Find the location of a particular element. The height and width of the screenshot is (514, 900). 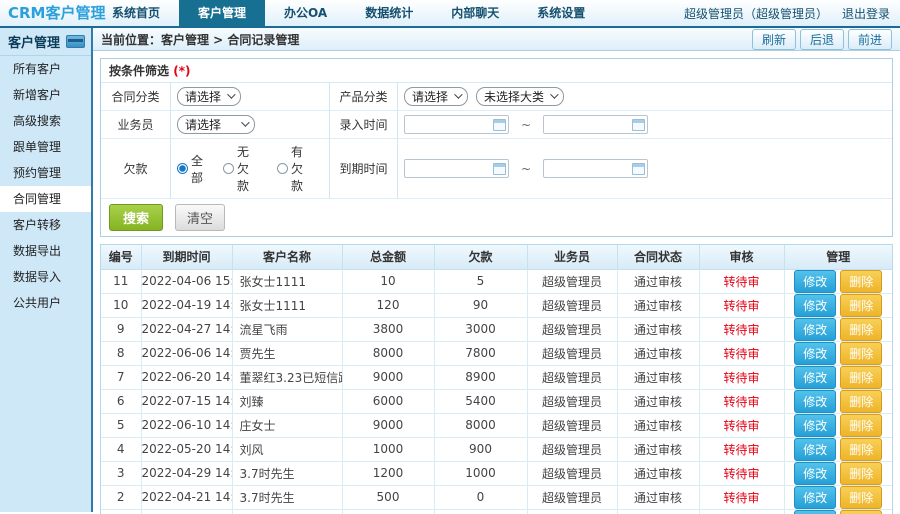

entry-time-start-input is located at coordinates (456, 124).